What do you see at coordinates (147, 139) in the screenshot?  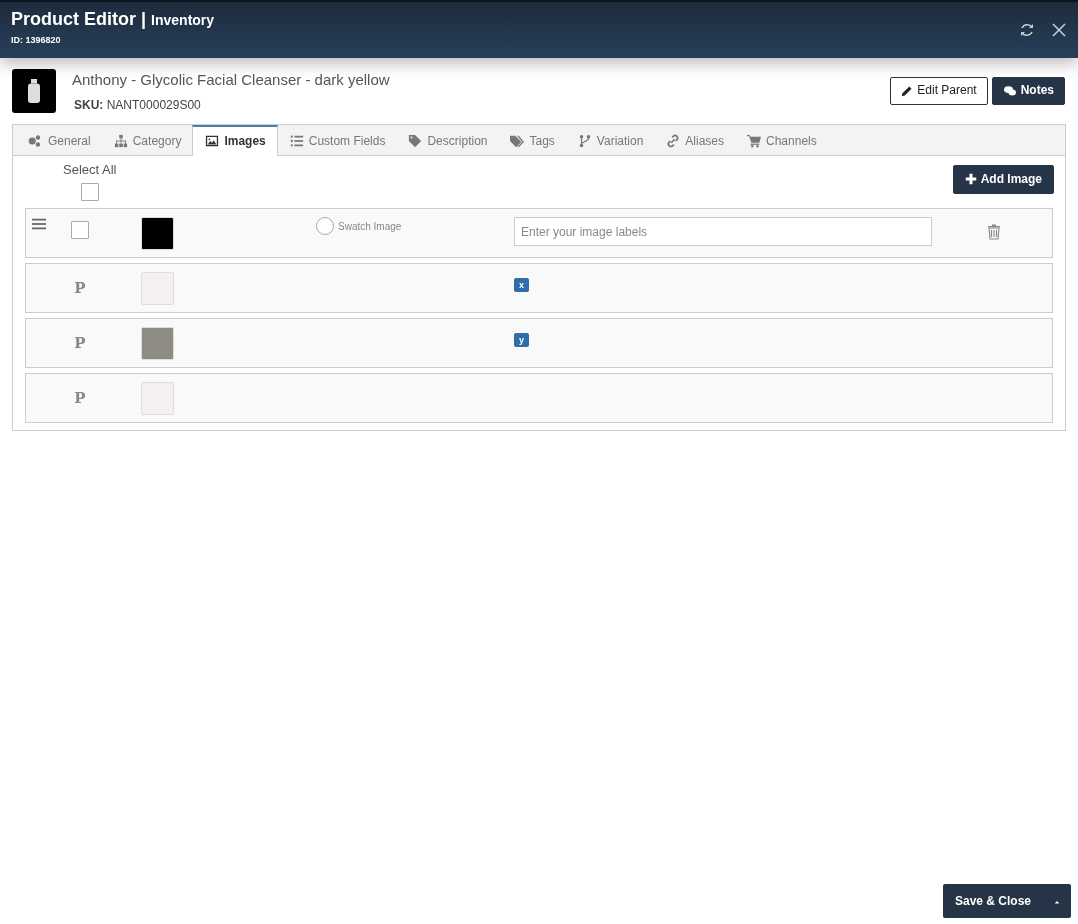 I see `tab: Category` at bounding box center [147, 139].